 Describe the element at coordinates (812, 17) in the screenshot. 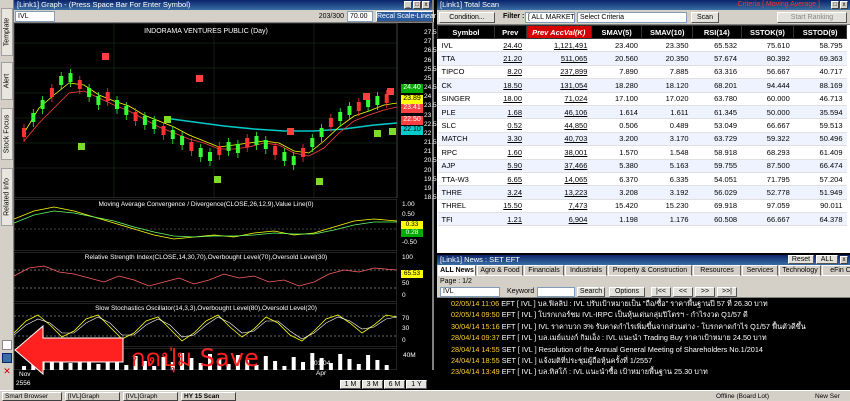

I see `start-ranking-button: Start Ranking` at that location.